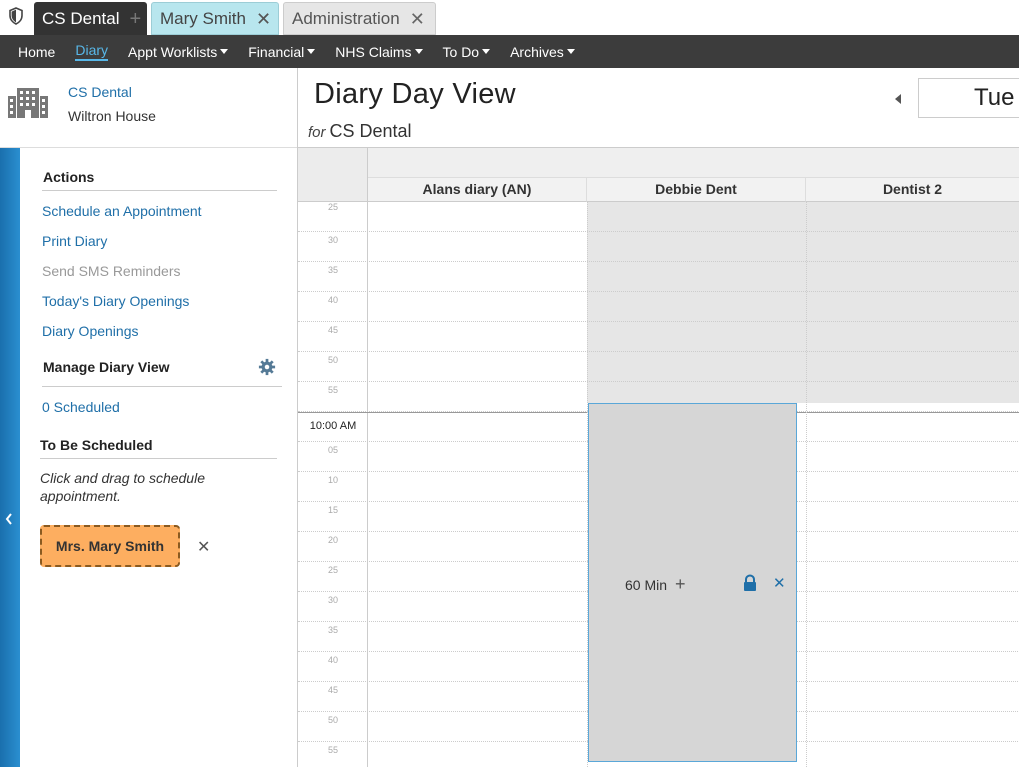 The height and width of the screenshot is (767, 1019). I want to click on nav-archives: Archives, so click(542, 52).